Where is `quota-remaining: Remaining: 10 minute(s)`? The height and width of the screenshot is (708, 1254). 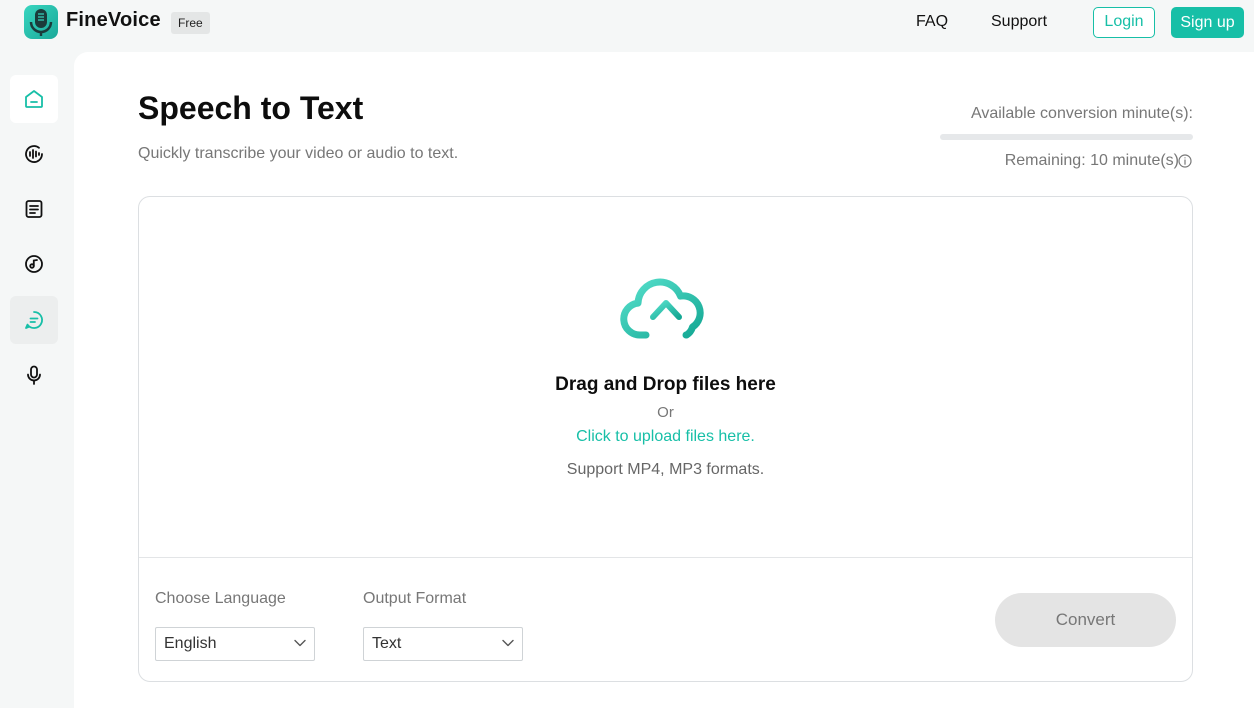
quota-remaining: Remaining: 10 minute(s) is located at coordinates (1091, 160).